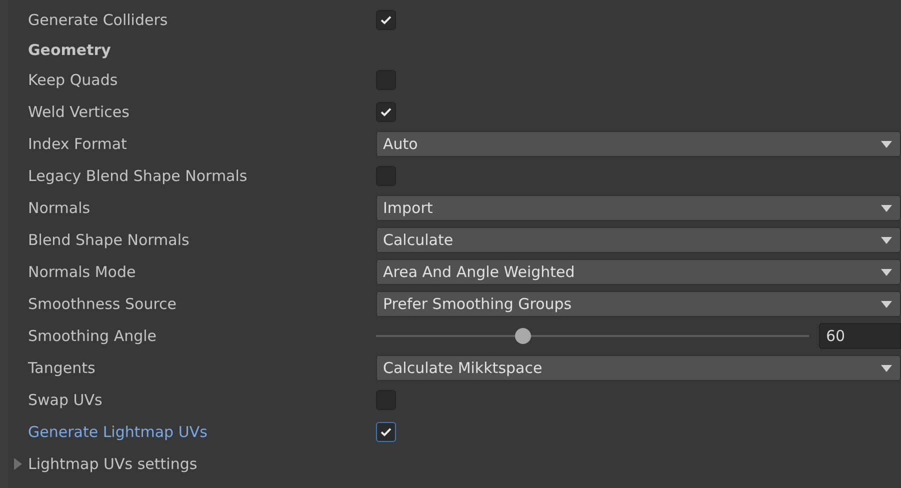  What do you see at coordinates (108, 240) in the screenshot?
I see `field-label: Blend Shape Normals` at bounding box center [108, 240].